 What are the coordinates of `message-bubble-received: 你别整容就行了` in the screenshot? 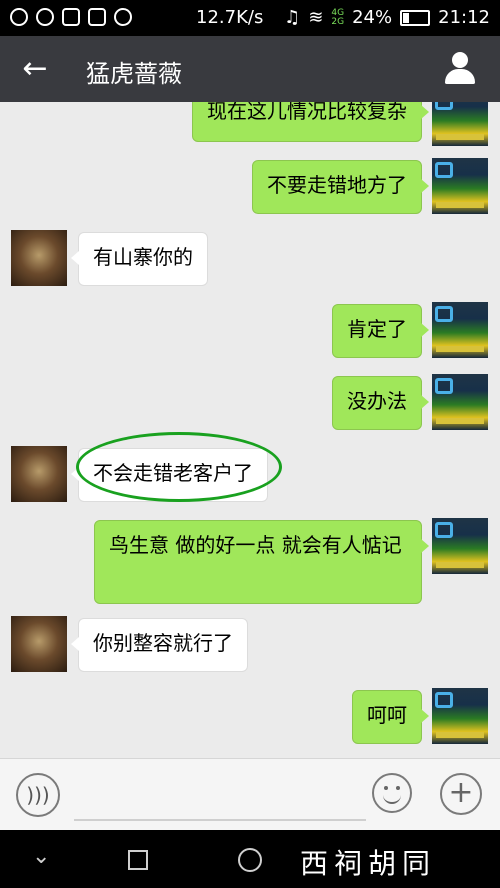 It's located at (159, 645).